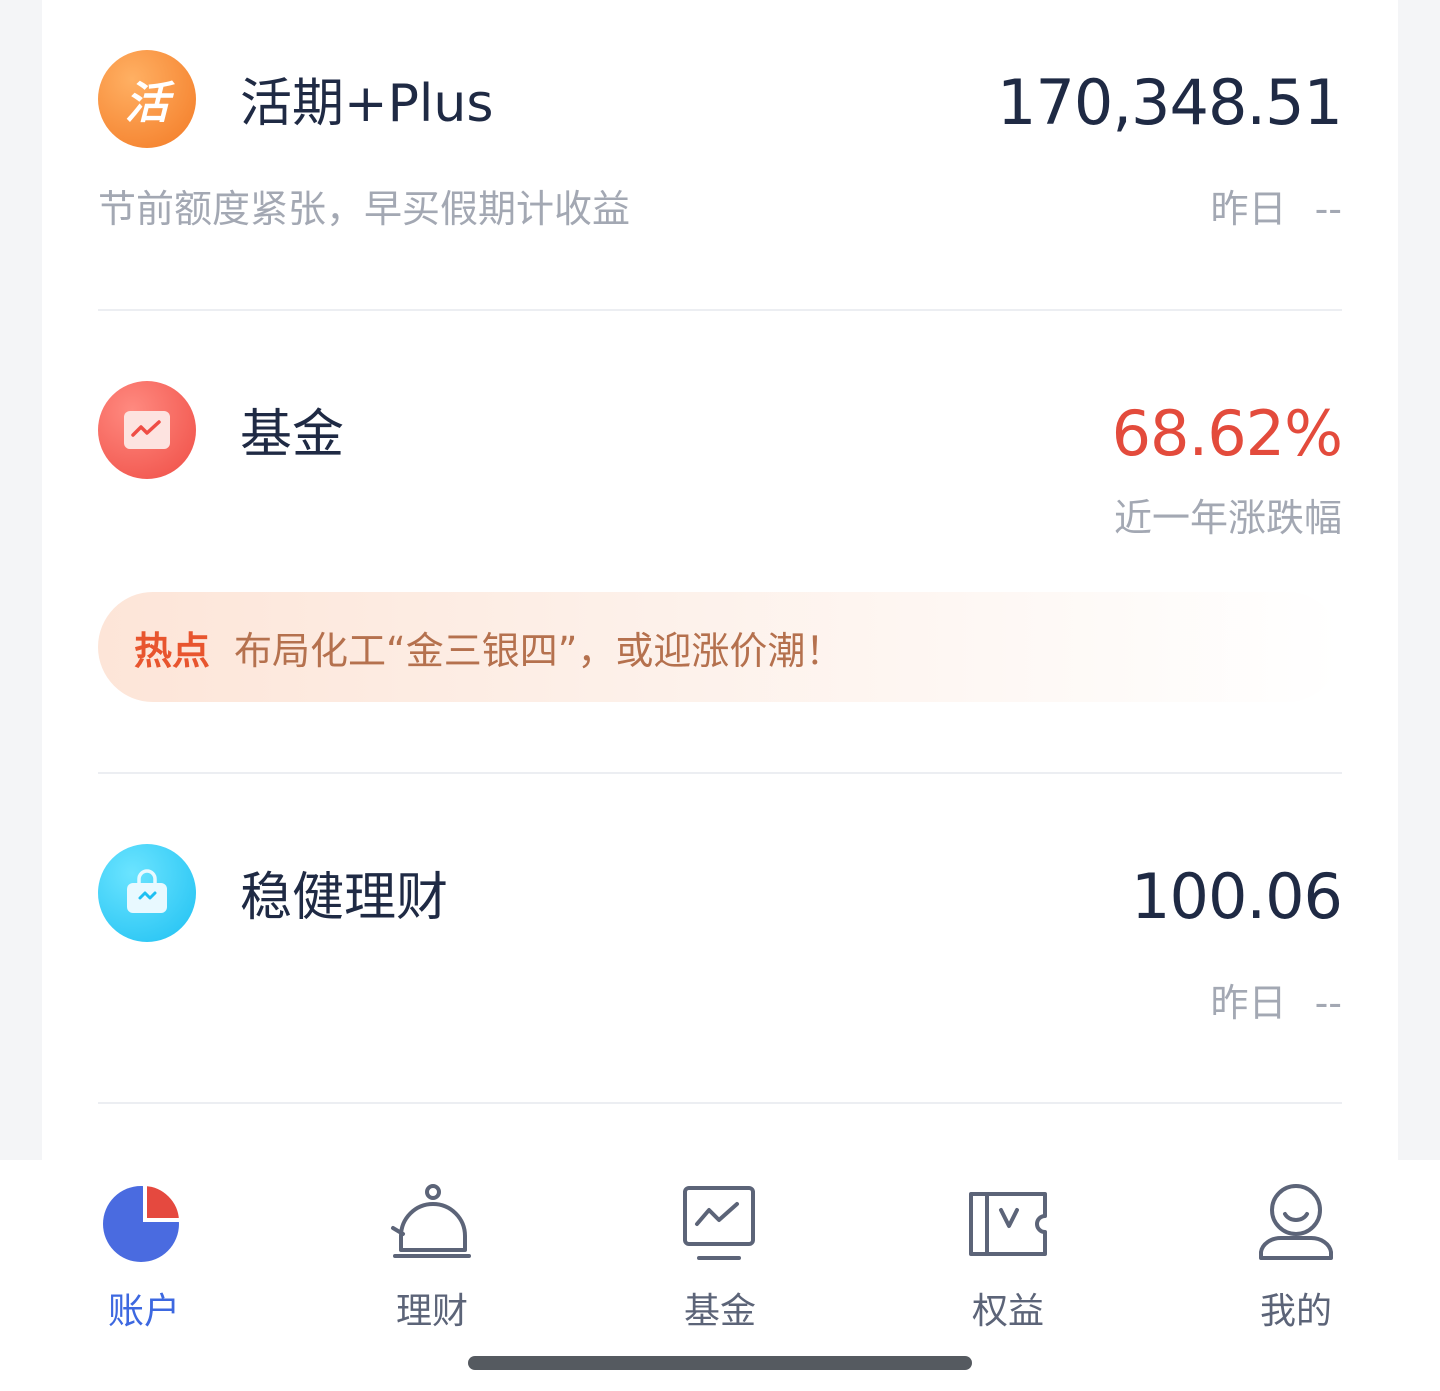 This screenshot has height=1391, width=1440. I want to click on tab-label: 我的, so click(1295, 1311).